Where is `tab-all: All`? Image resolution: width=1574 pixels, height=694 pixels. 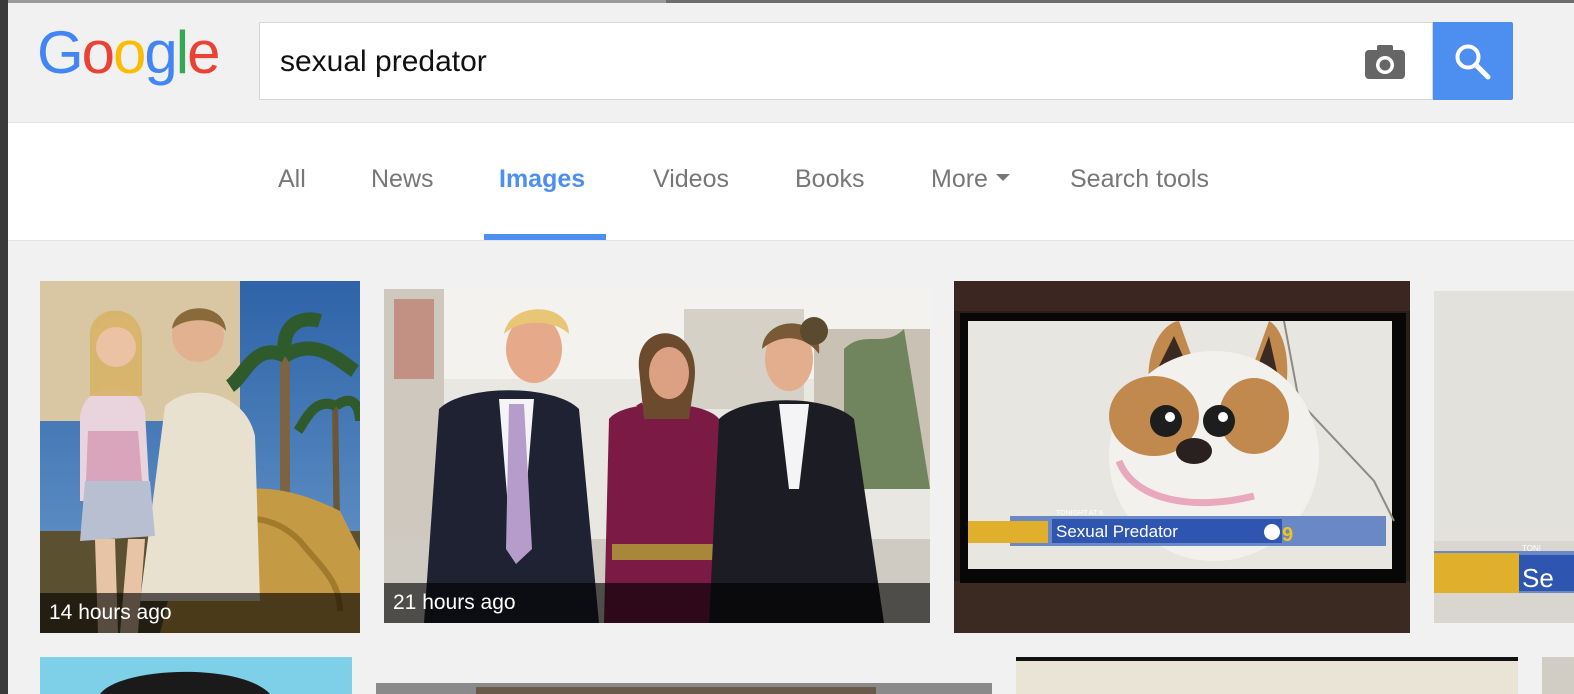 tab-all: All is located at coordinates (292, 179).